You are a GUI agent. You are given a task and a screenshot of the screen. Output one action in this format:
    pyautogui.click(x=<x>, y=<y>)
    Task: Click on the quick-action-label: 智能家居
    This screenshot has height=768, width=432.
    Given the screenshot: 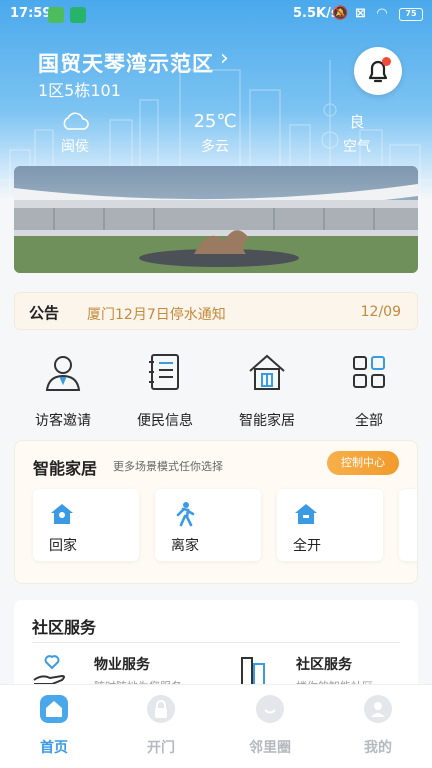 What is the action you would take?
    pyautogui.click(x=267, y=421)
    